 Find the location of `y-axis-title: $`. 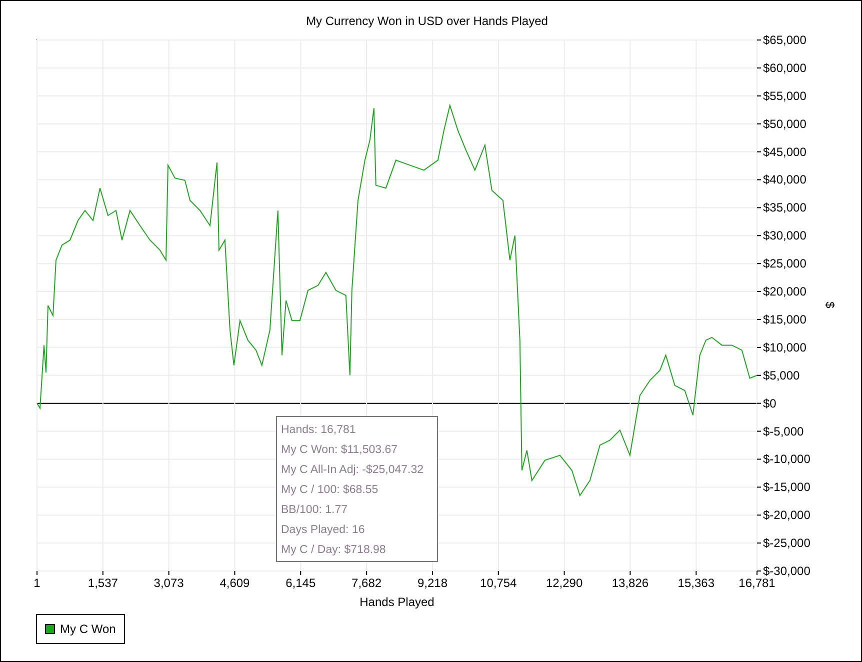

y-axis-title: $ is located at coordinates (830, 305).